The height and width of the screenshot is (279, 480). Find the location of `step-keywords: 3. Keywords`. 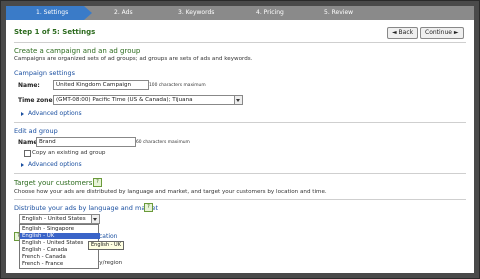

step-keywords: 3. Keywords is located at coordinates (208, 13).